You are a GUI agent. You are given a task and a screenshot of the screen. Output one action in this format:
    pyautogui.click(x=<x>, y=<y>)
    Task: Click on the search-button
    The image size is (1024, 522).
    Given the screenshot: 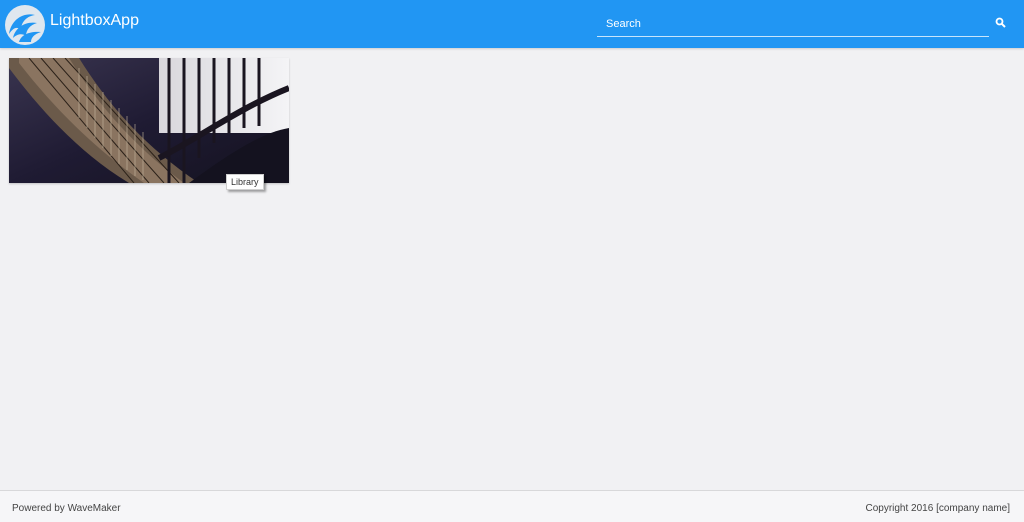 What is the action you would take?
    pyautogui.click(x=1001, y=23)
    